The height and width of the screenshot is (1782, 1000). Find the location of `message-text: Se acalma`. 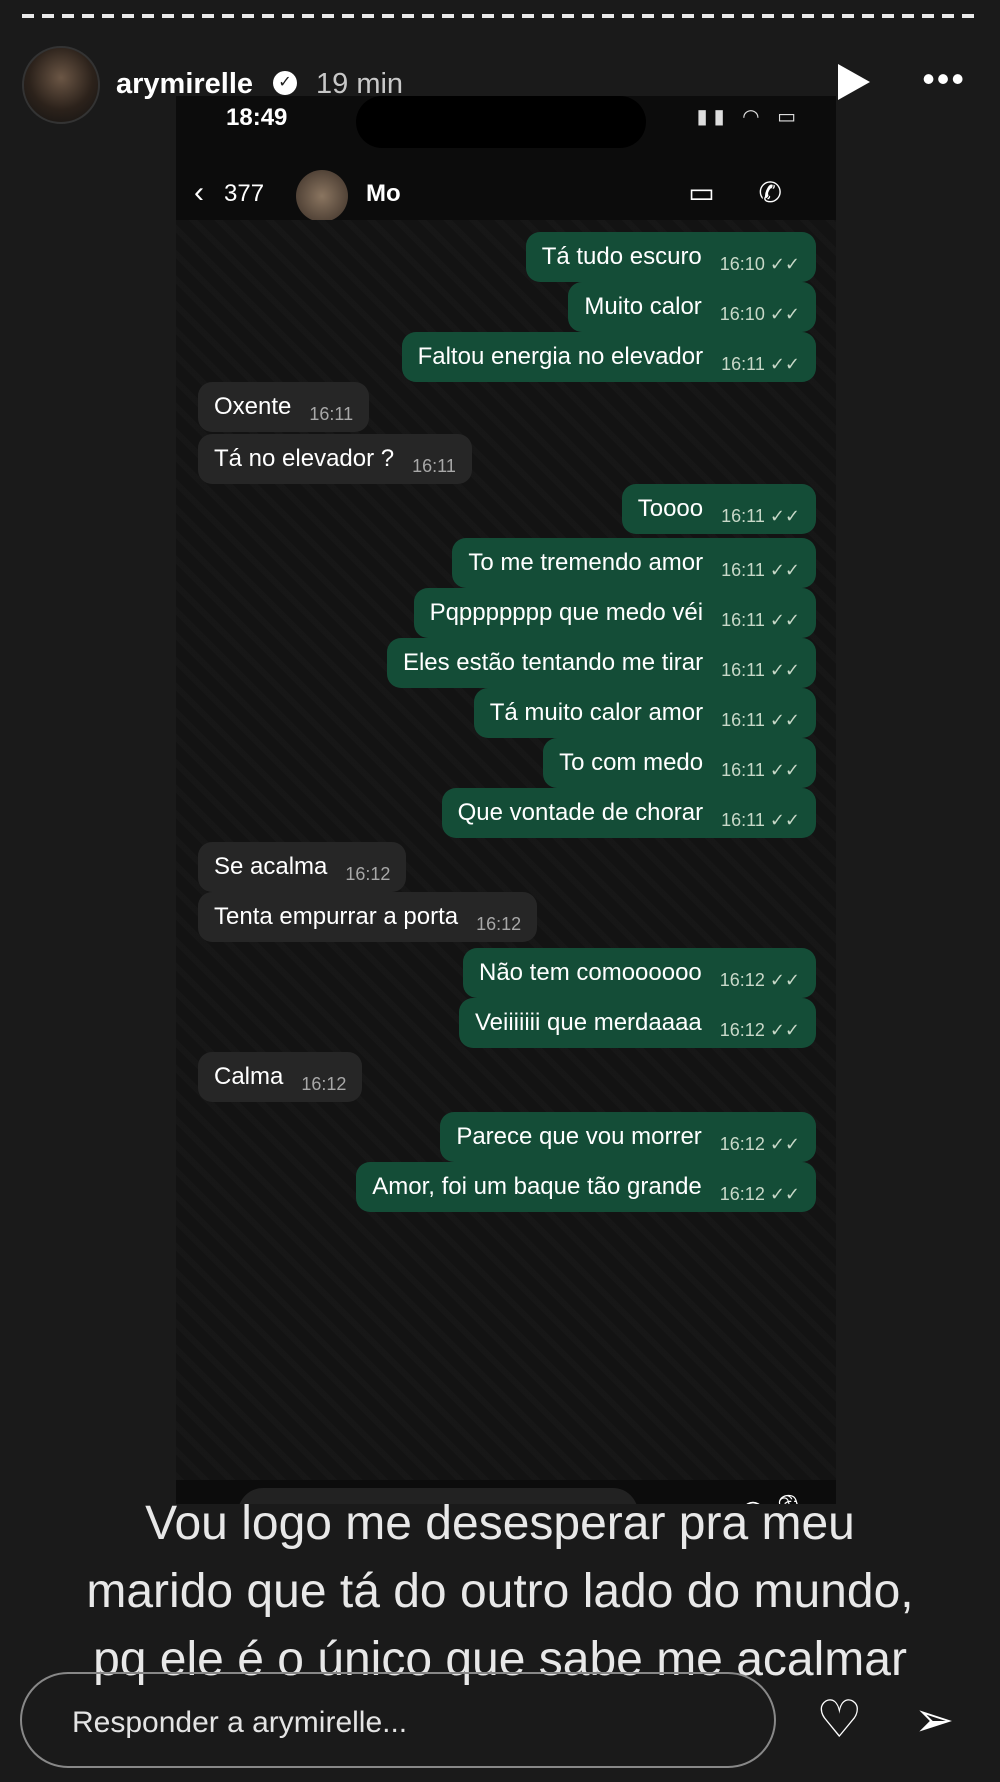

message-text: Se acalma is located at coordinates (271, 866).